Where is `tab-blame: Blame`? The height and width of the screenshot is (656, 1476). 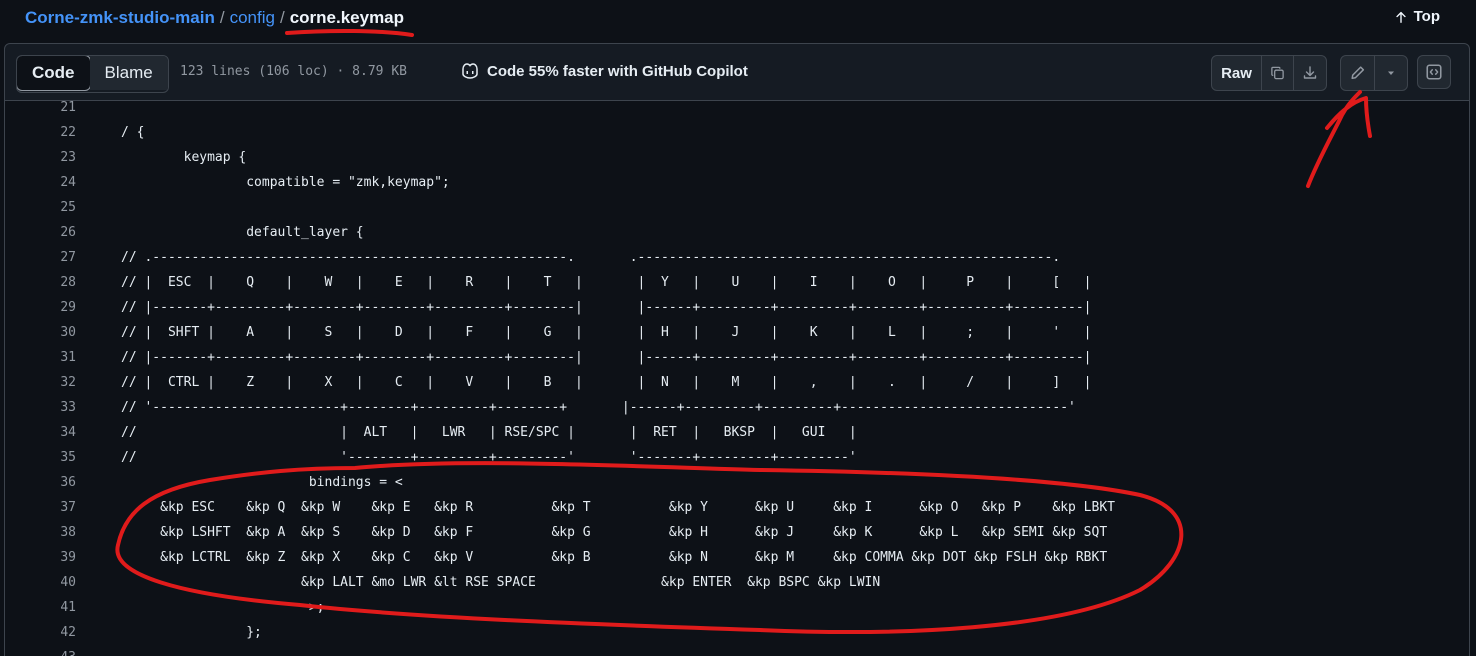 tab-blame: Blame is located at coordinates (128, 73).